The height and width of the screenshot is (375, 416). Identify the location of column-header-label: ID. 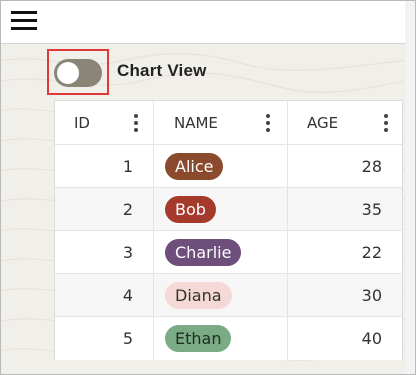
(82, 123).